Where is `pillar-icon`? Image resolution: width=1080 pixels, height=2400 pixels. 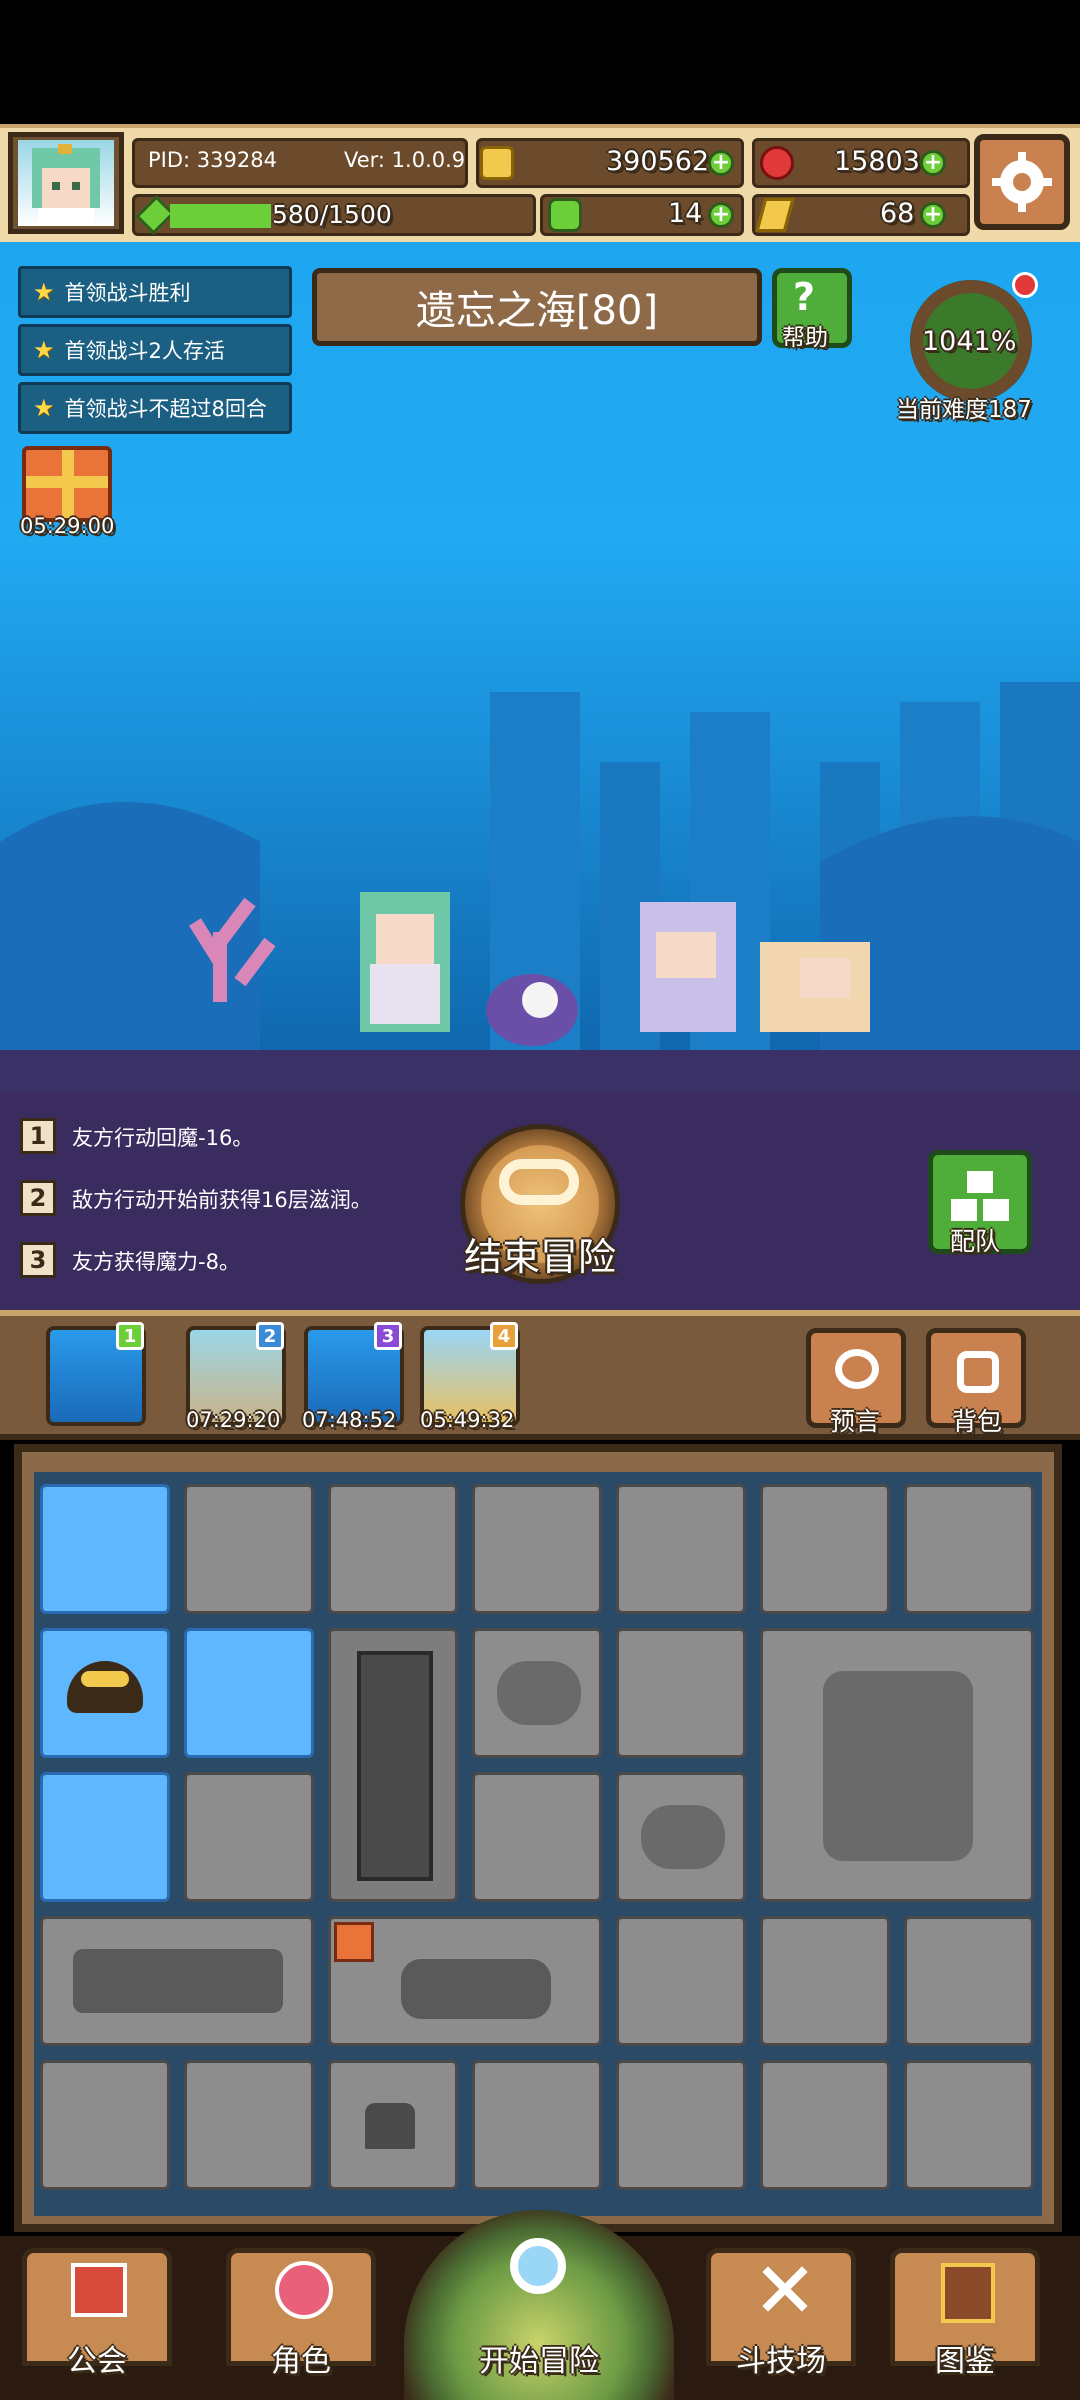
pillar-icon is located at coordinates (395, 1766).